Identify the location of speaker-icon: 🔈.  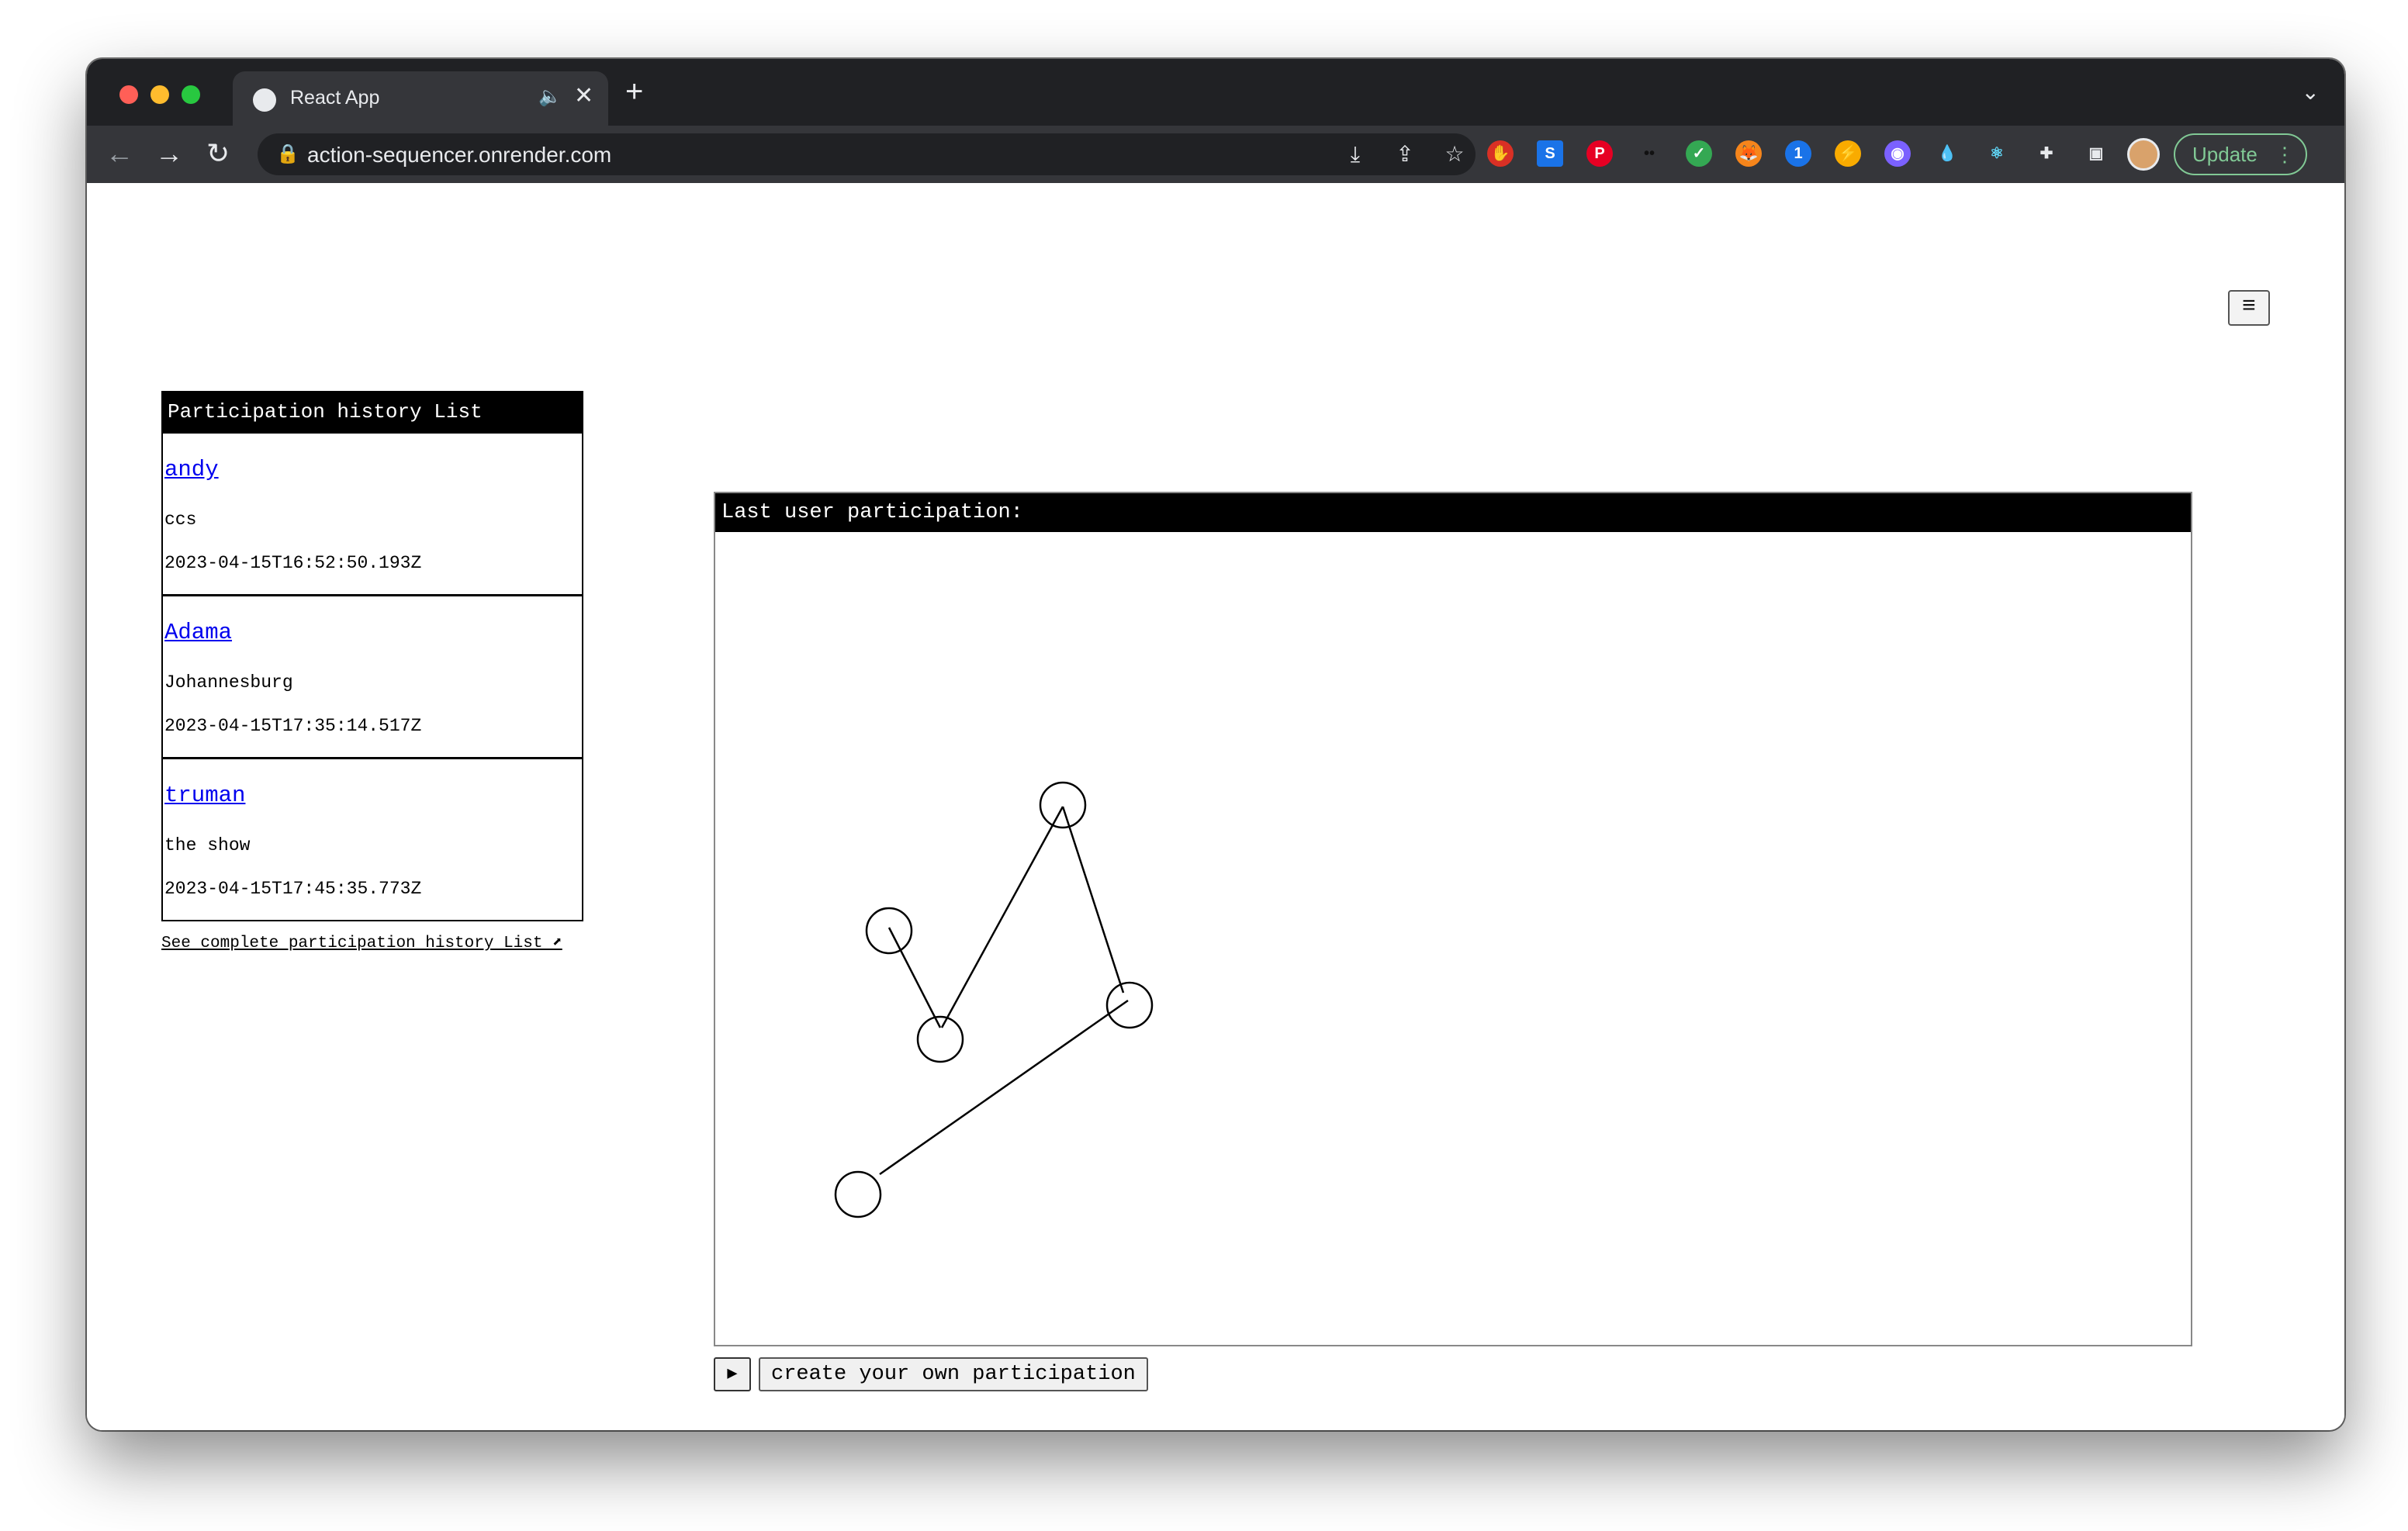
(550, 96).